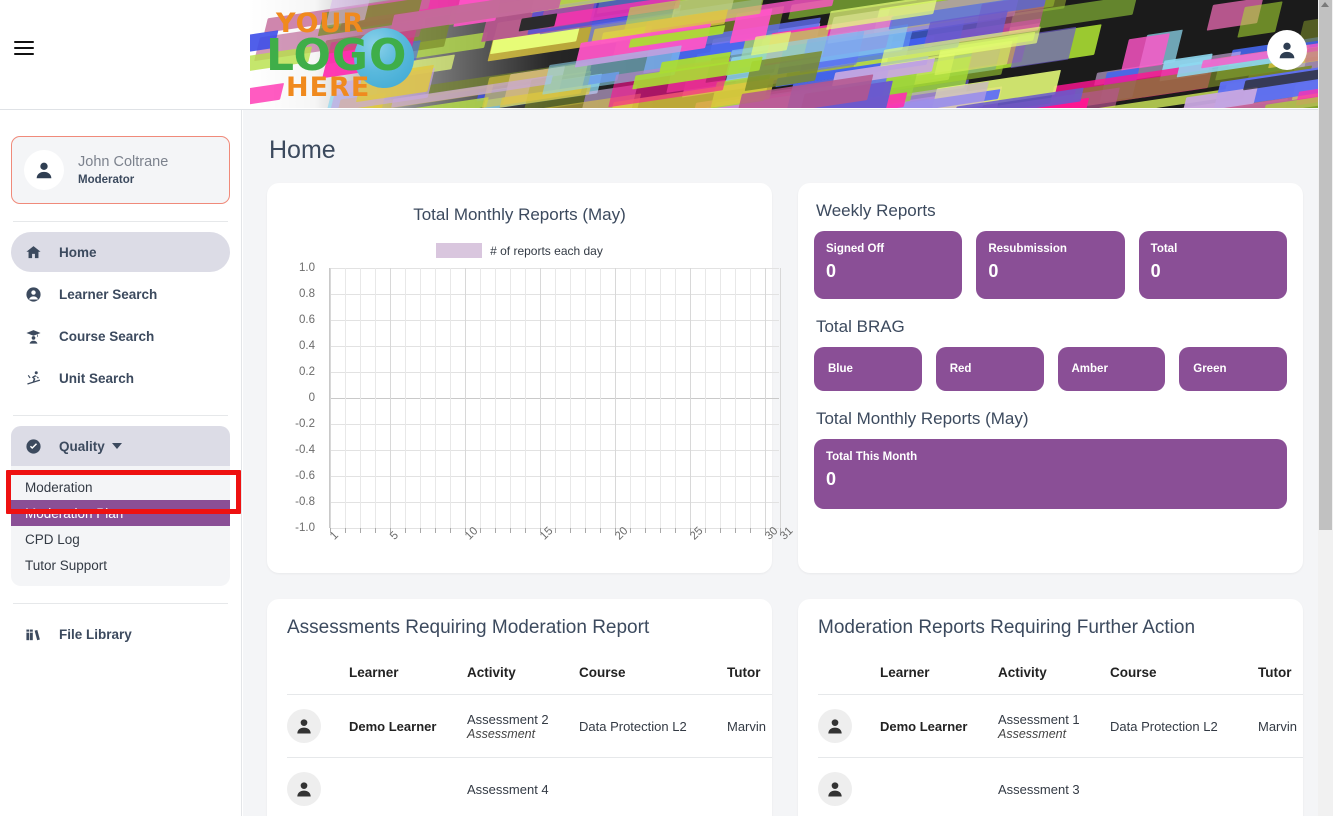  I want to click on row-activity-name: Assessment 4, so click(508, 789).